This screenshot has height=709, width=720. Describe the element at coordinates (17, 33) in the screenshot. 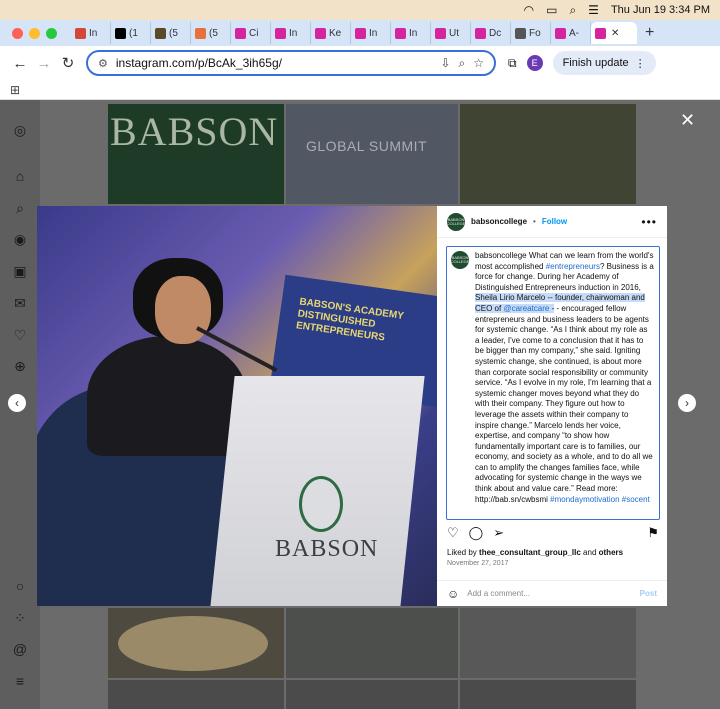

I see `close-window-button` at that location.